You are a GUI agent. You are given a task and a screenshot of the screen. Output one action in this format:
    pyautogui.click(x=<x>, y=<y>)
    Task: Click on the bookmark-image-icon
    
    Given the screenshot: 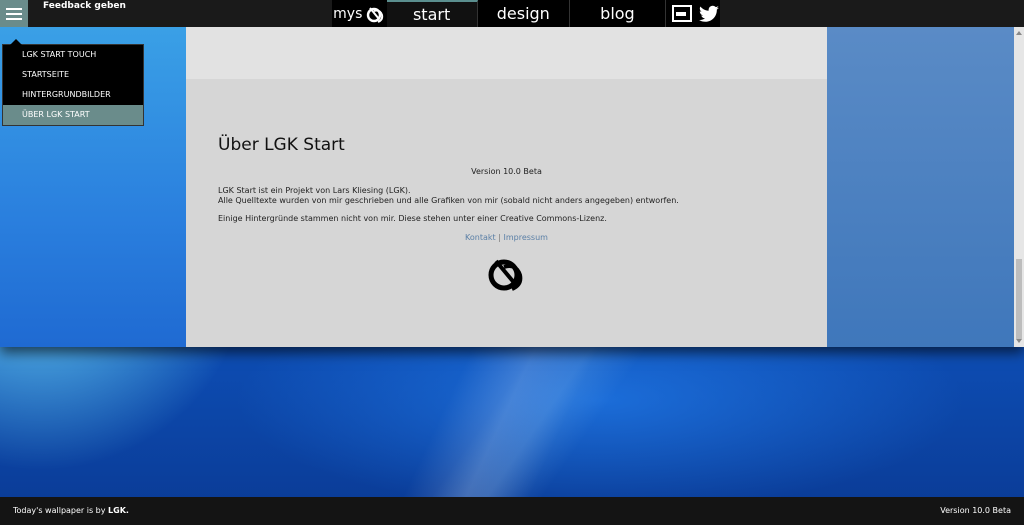 What is the action you would take?
    pyautogui.click(x=682, y=13)
    